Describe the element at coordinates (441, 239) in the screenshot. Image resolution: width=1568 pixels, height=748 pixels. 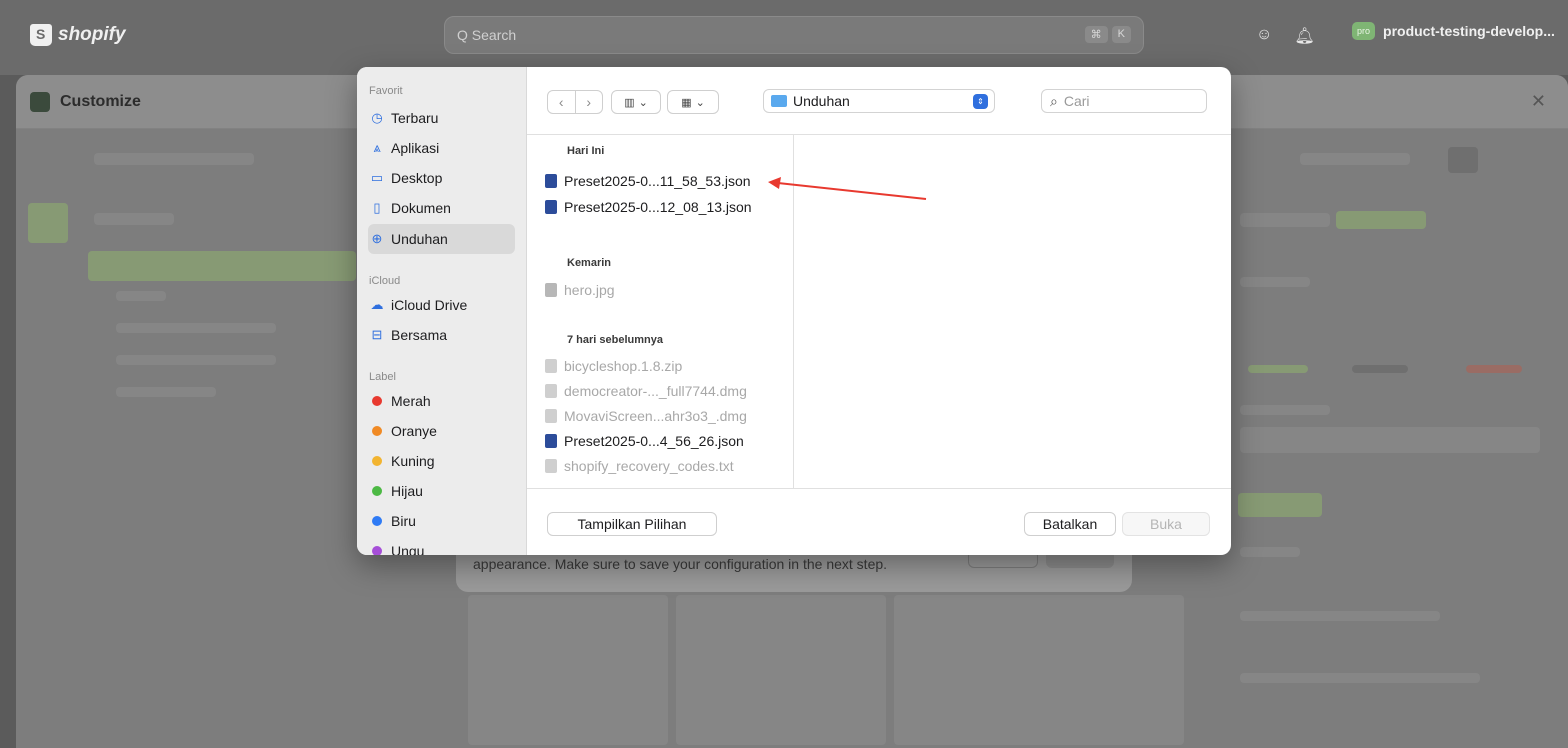
I see `sidebar-item-downloads: ⊕ Unduhan` at that location.